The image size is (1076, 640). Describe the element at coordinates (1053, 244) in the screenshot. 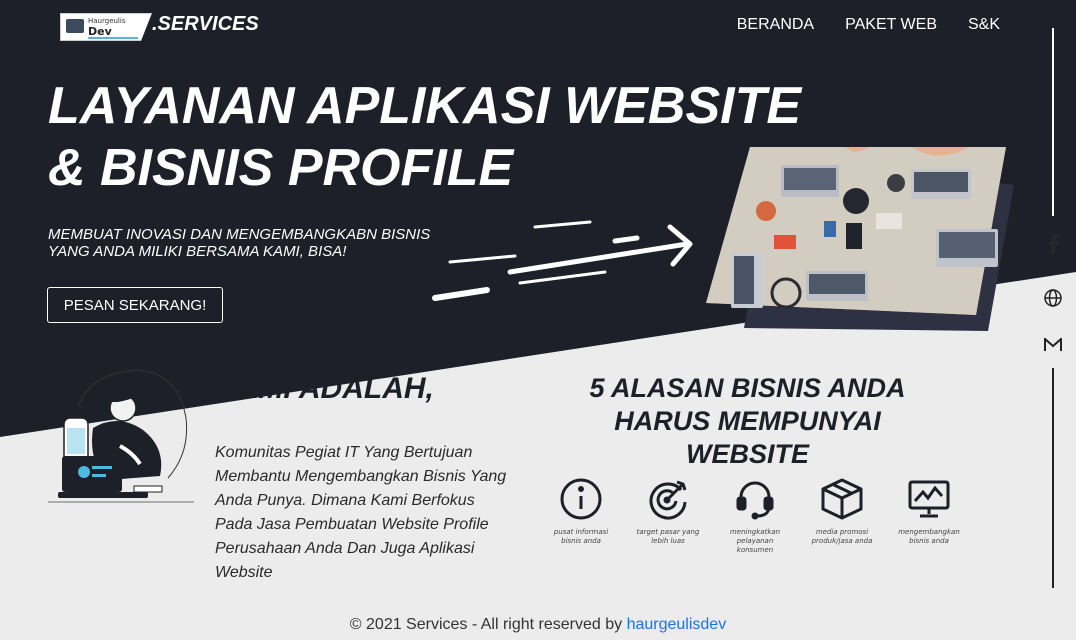

I see `facebook-icon` at that location.